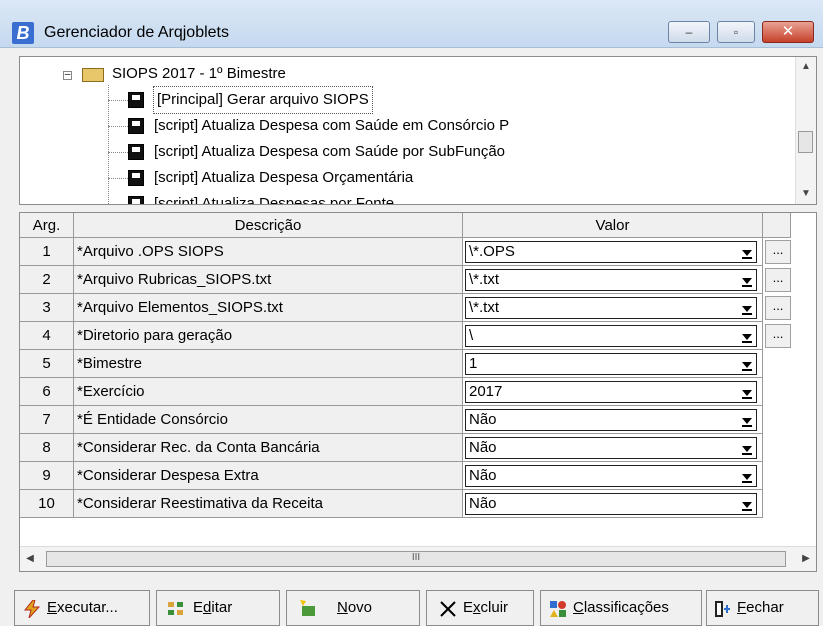 This screenshot has width=823, height=626. What do you see at coordinates (136, 32) in the screenshot?
I see `window-title: Gerenciador de Arqjoblets` at bounding box center [136, 32].